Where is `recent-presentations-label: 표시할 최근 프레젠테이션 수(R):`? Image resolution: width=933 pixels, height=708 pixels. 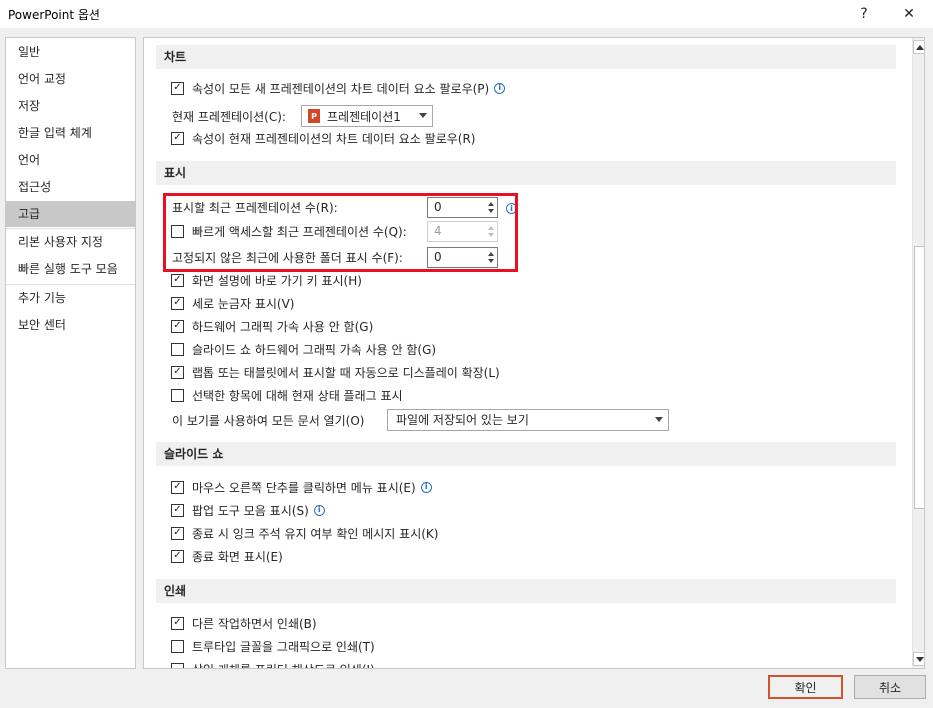 recent-presentations-label: 표시할 최근 프레젠테이션 수(R): is located at coordinates (255, 207).